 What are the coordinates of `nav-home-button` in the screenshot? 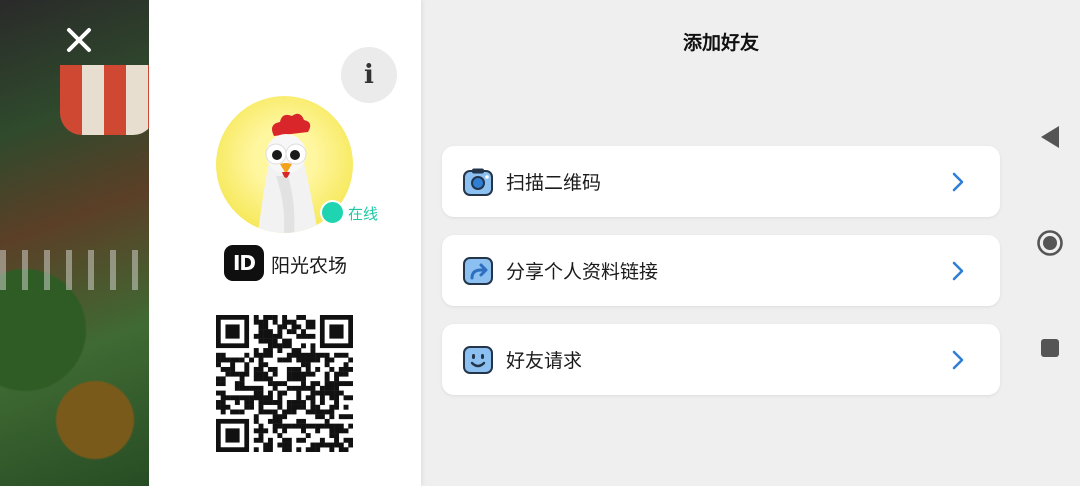 It's located at (1050, 243).